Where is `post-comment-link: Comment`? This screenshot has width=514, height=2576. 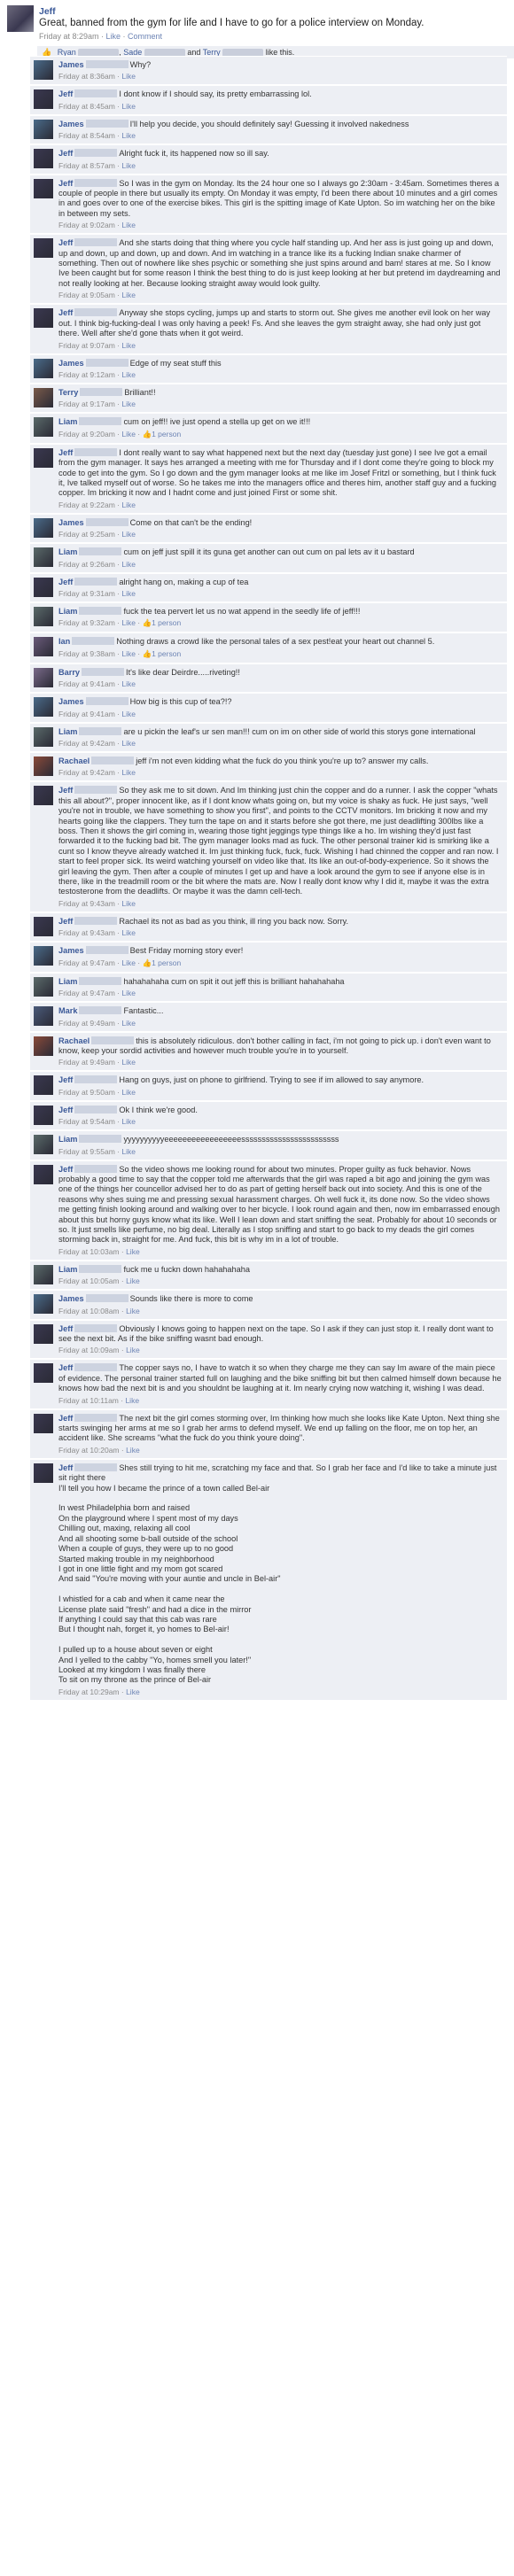
post-comment-link: Comment is located at coordinates (145, 36).